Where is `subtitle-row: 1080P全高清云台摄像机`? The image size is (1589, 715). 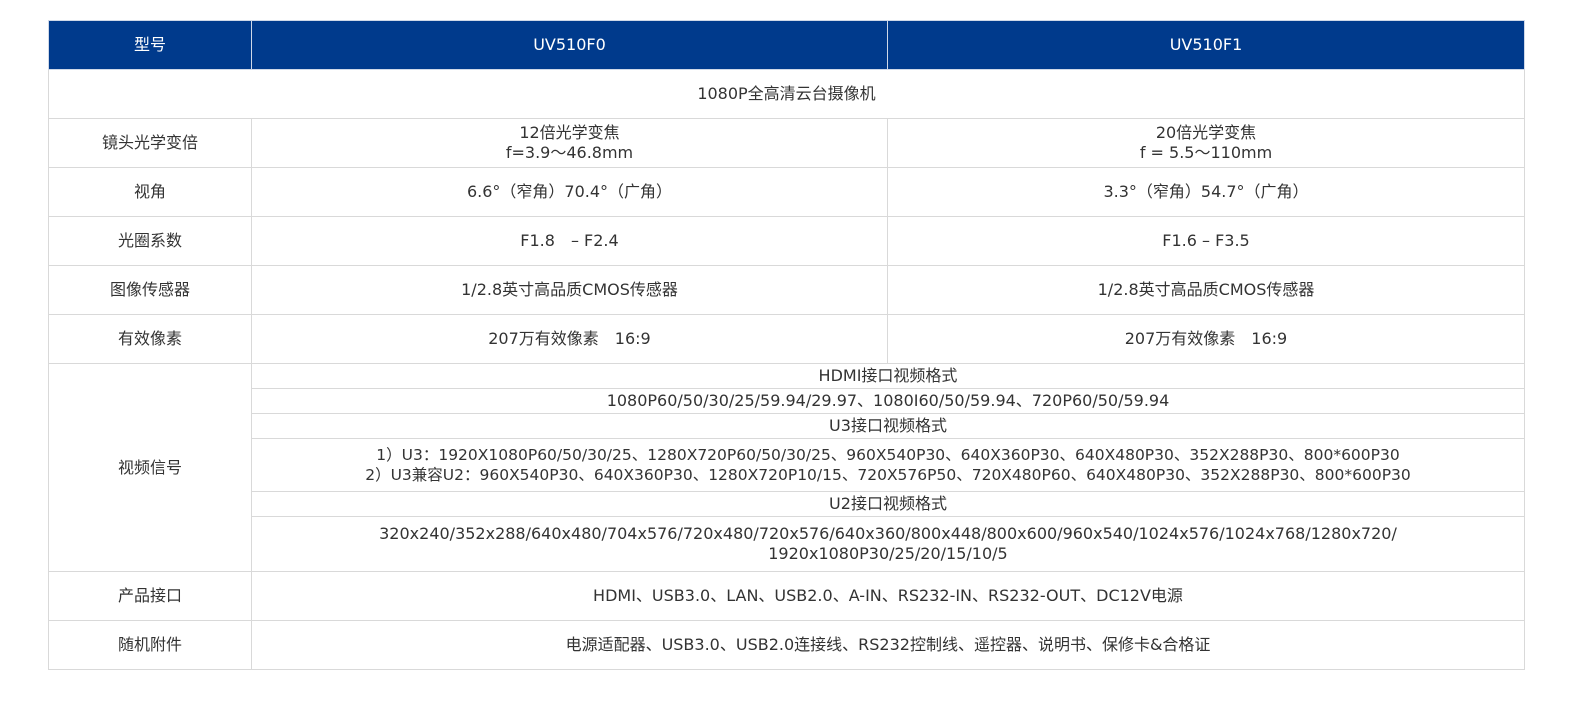 subtitle-row: 1080P全高清云台摄像机 is located at coordinates (786, 94).